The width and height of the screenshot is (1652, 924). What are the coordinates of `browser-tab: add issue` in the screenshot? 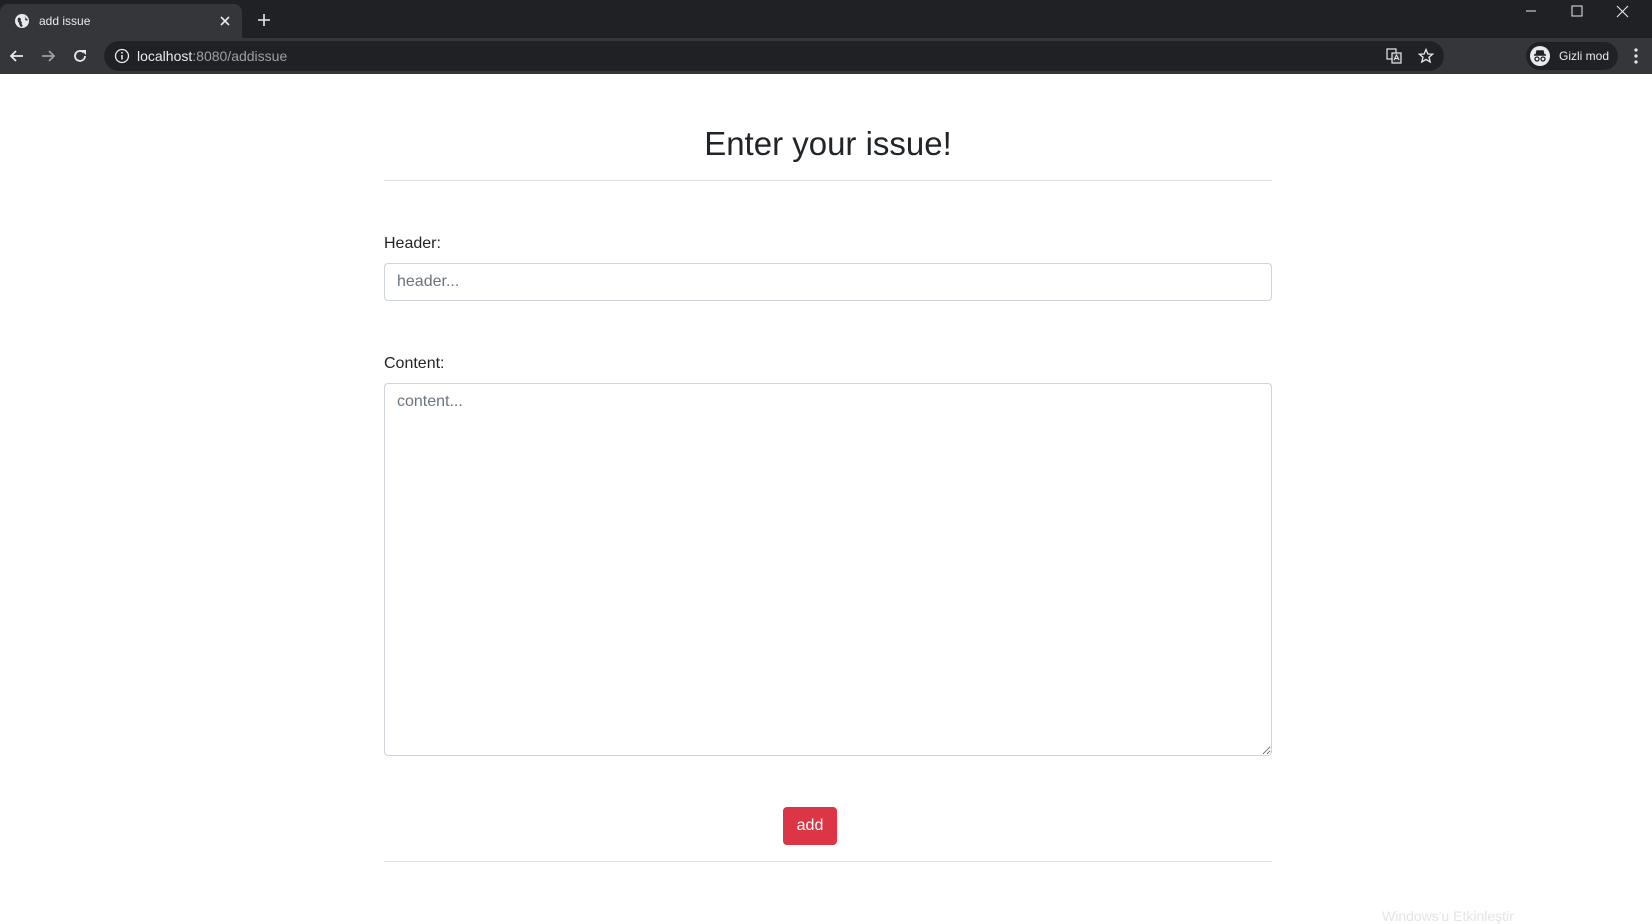 It's located at (121, 21).